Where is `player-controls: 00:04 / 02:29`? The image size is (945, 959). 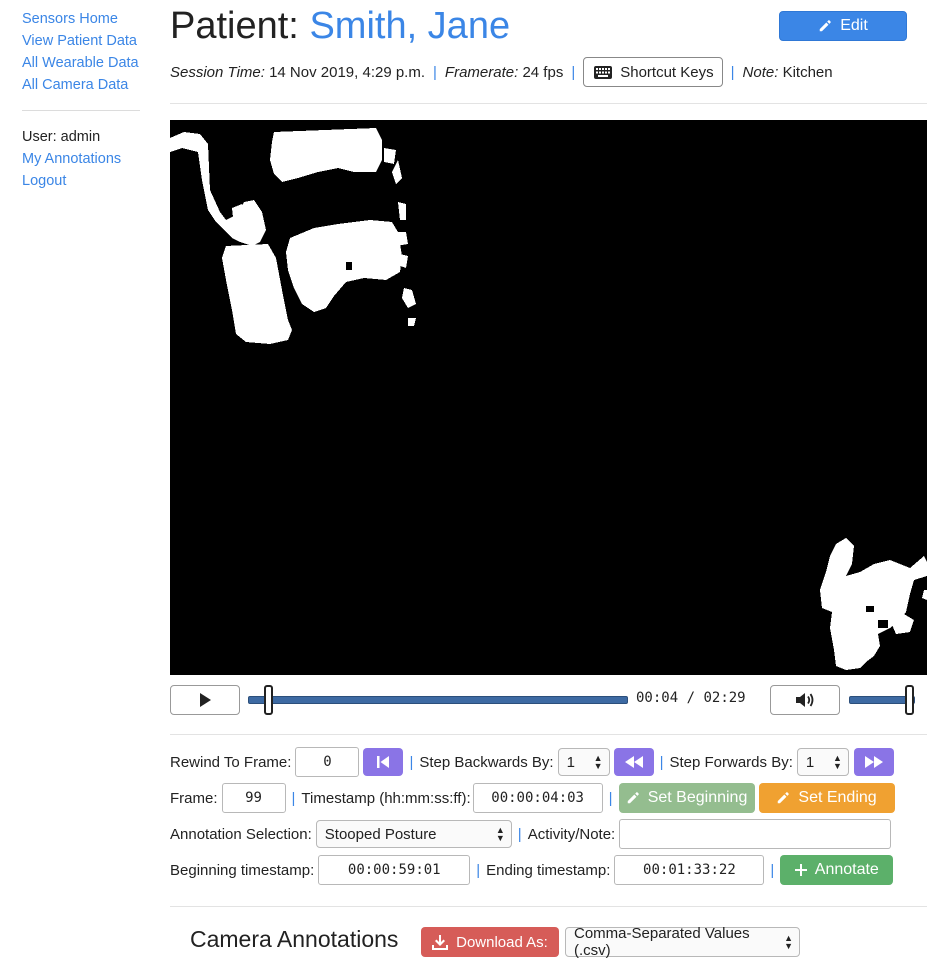
player-controls: 00:04 / 02:29 is located at coordinates (548, 700).